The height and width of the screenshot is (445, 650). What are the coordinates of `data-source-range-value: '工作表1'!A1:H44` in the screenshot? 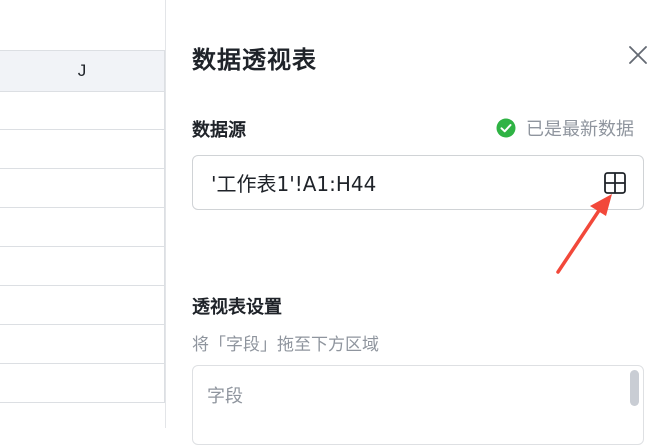 It's located at (294, 184).